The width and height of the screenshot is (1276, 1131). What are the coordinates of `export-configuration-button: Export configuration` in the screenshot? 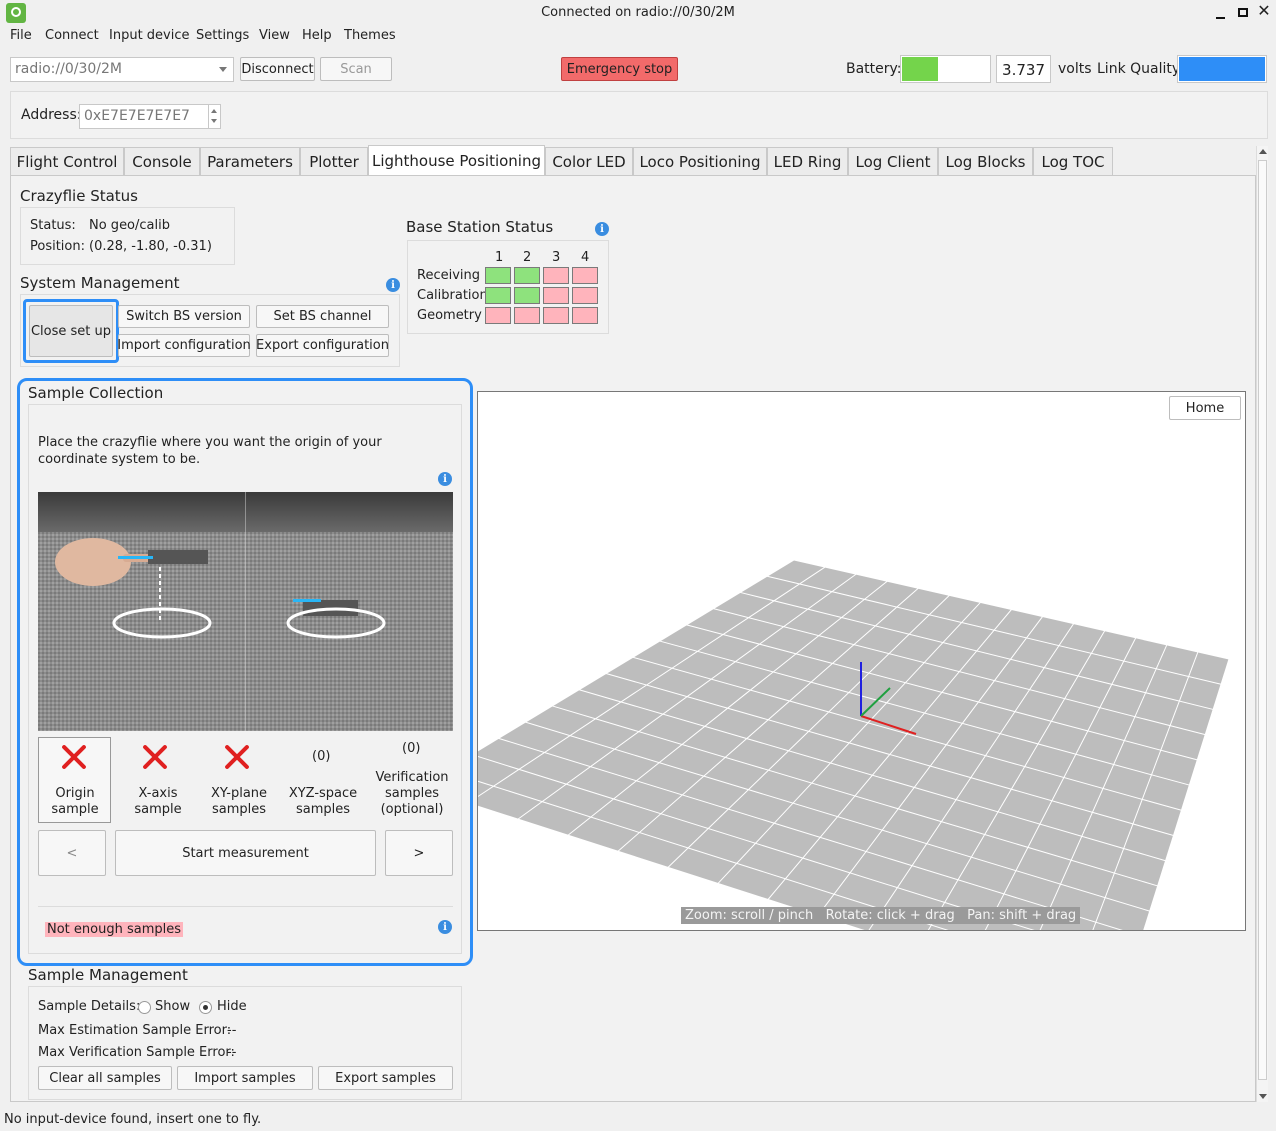 It's located at (322, 345).